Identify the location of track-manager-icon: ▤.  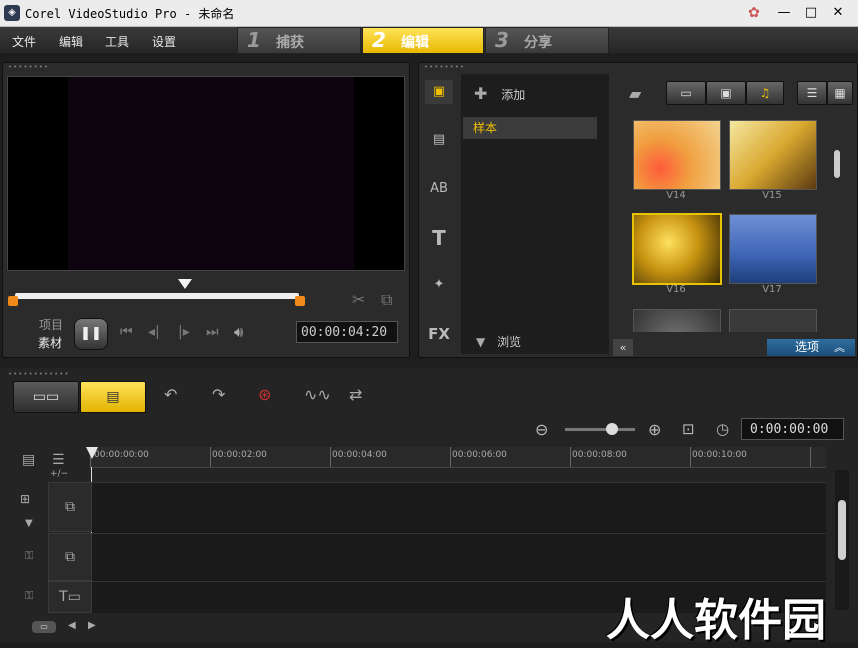
(28, 460).